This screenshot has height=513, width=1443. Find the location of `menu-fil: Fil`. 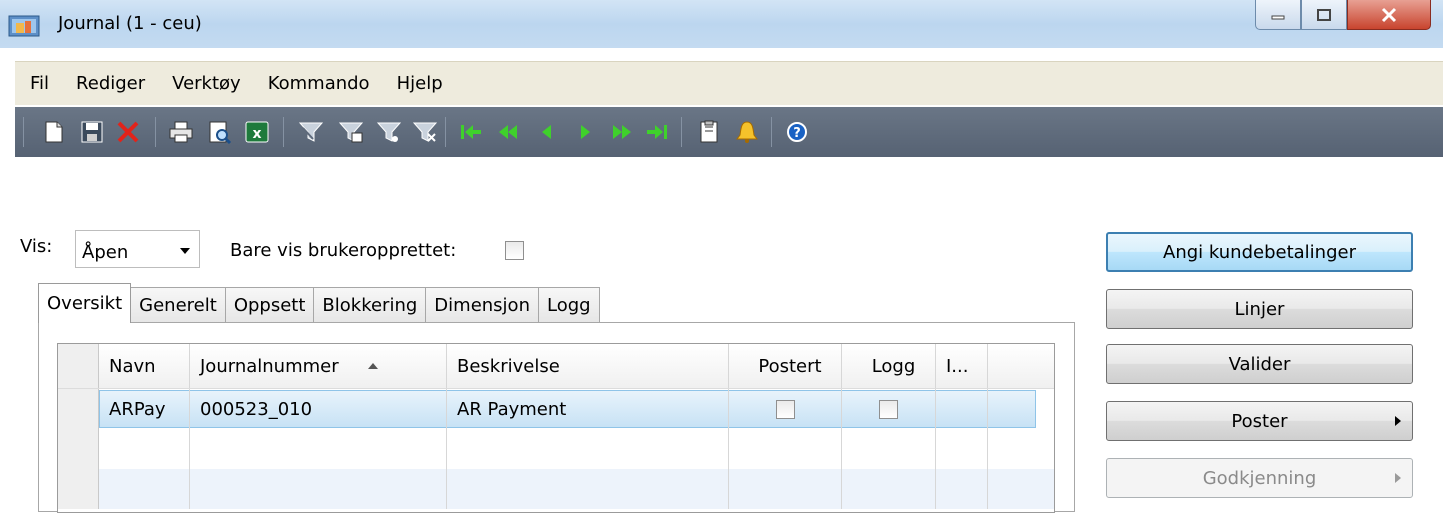

menu-fil: Fil is located at coordinates (39, 83).